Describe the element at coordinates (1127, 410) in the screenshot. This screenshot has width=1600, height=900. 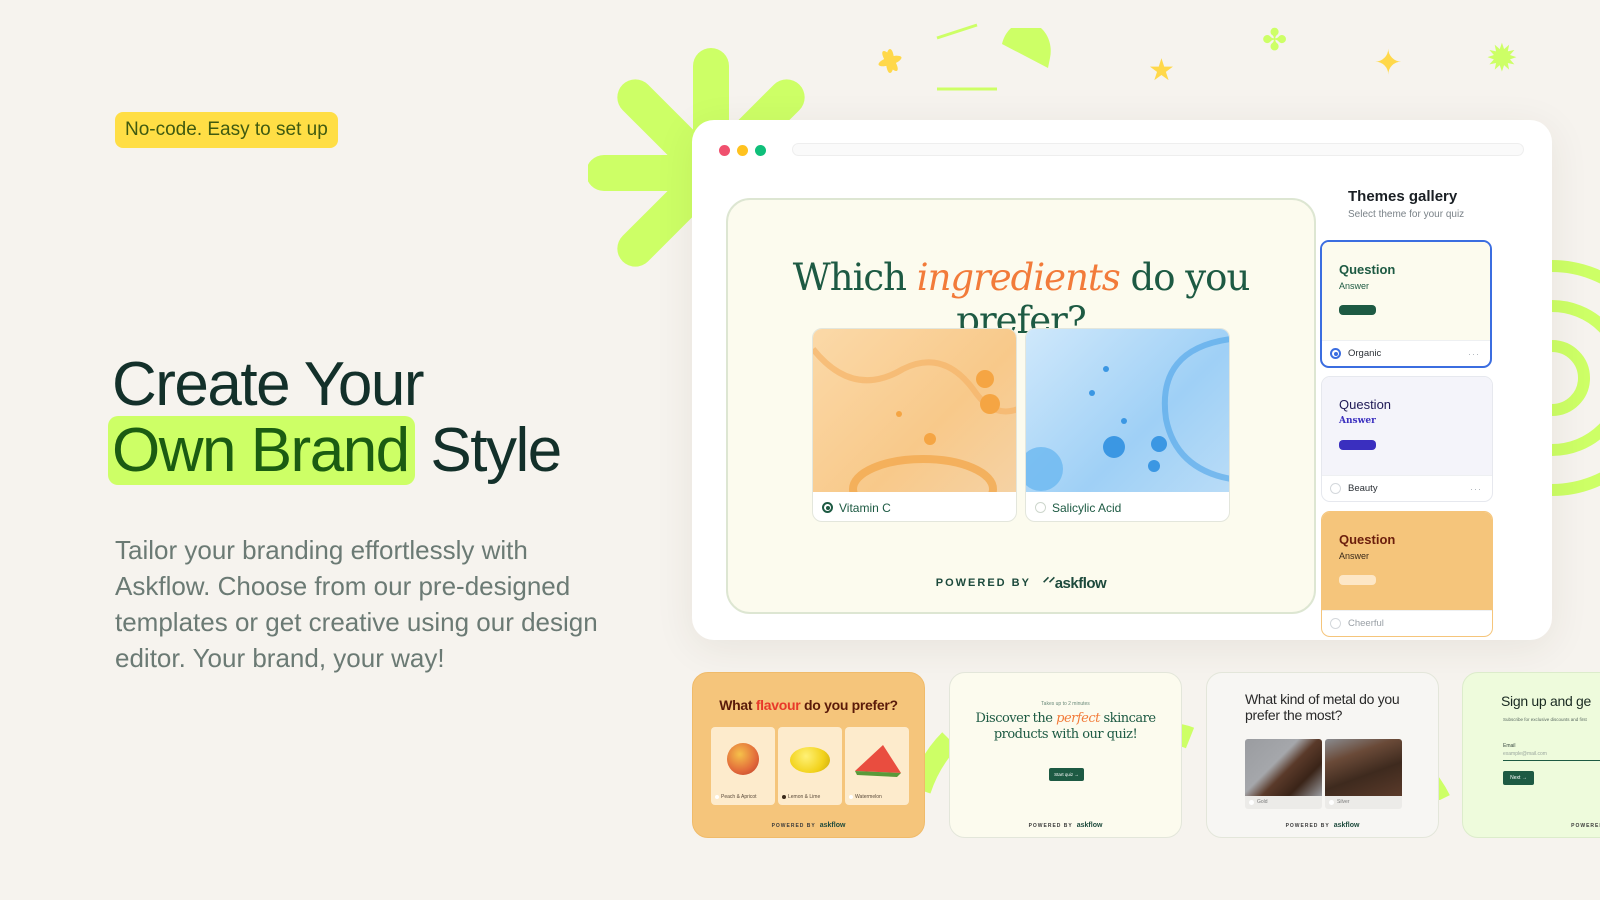
I see `salicylic-acid-image` at that location.